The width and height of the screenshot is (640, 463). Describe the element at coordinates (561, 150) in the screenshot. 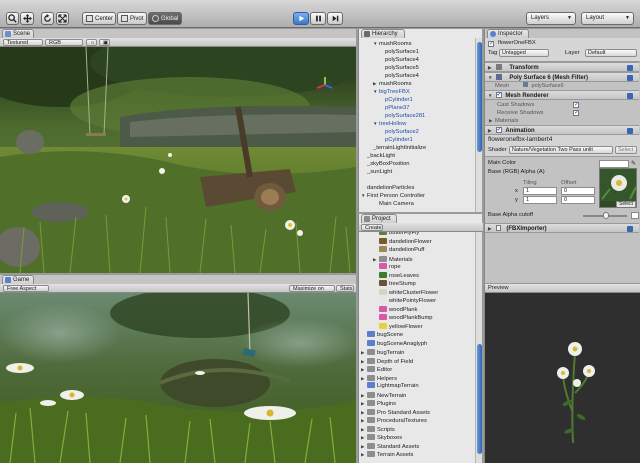

I see `shader-dropdown: Nature/Vegetation Two Pass unlit` at that location.